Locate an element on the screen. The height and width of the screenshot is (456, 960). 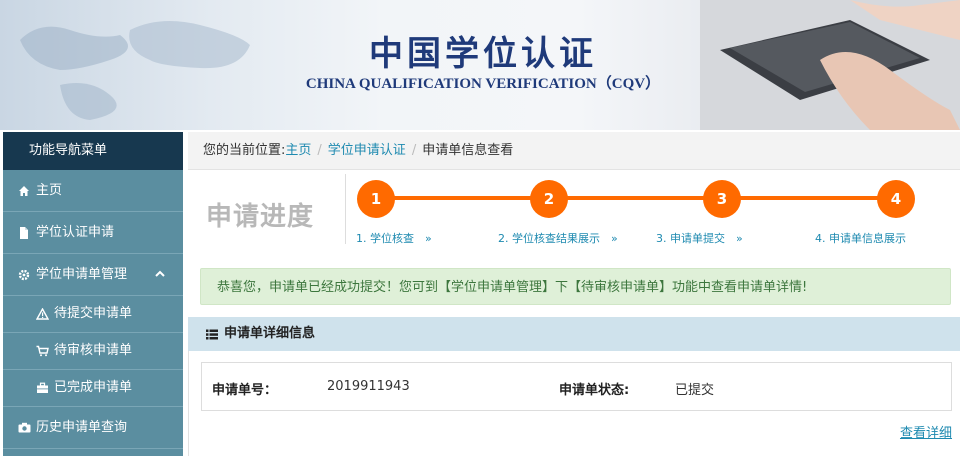
warning-icon is located at coordinates (42, 314).